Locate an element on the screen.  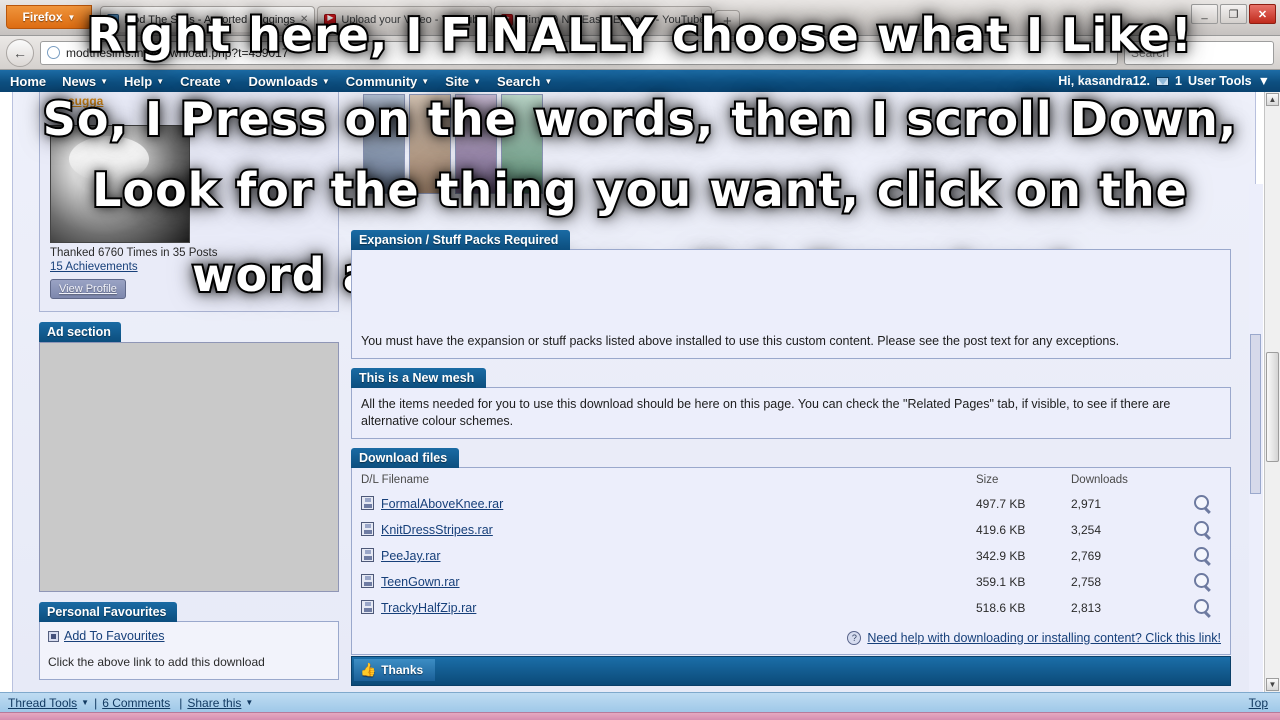
download-size: 497.7 KB is located at coordinates (1001, 503).